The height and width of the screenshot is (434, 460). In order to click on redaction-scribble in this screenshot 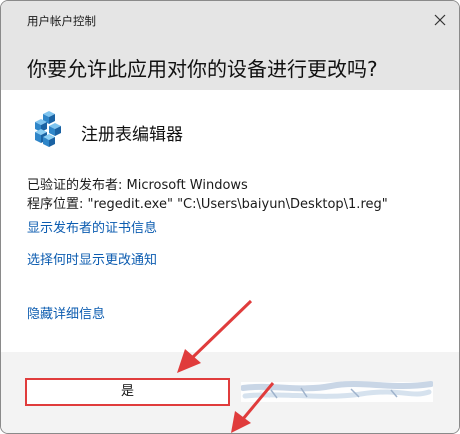, I will do `click(337, 391)`.